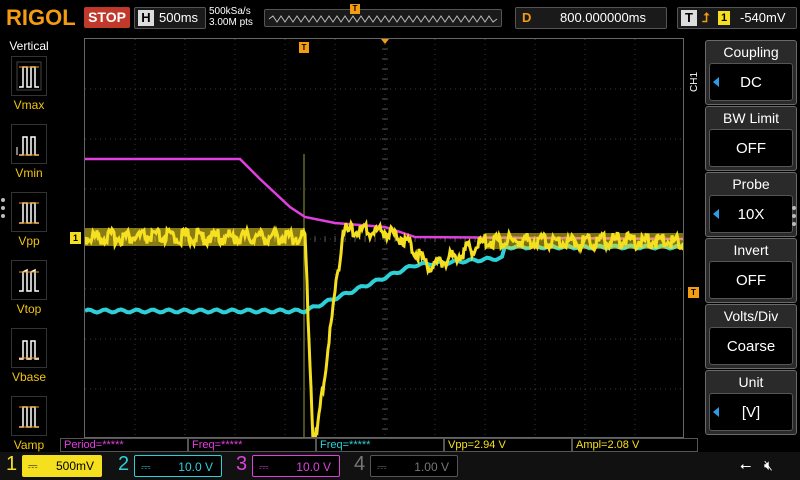 This screenshot has height=480, width=800. I want to click on ch1-ground-marker: 1, so click(75, 238).